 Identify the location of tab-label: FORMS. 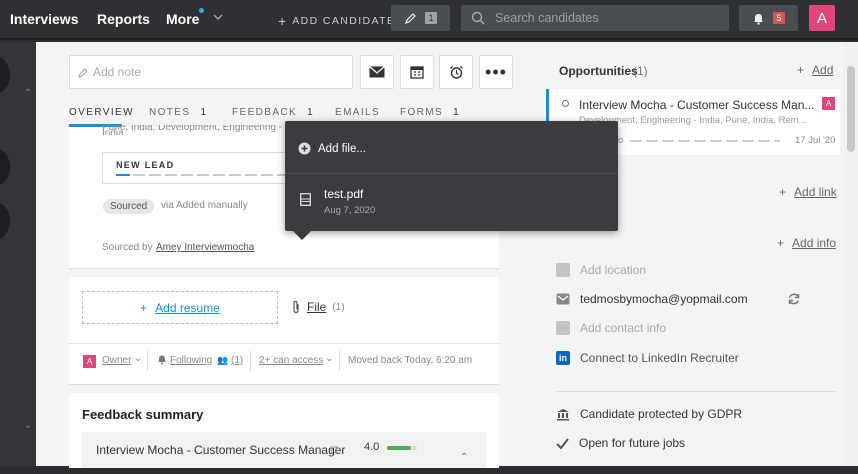
(422, 112).